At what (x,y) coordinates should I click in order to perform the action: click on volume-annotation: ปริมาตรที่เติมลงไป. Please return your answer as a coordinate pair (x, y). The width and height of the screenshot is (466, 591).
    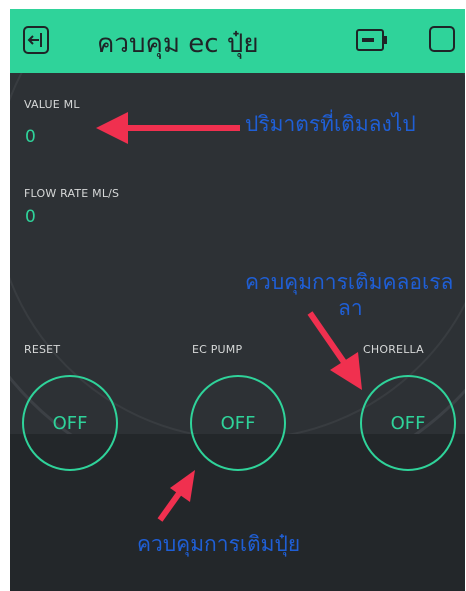
    Looking at the image, I should click on (330, 124).